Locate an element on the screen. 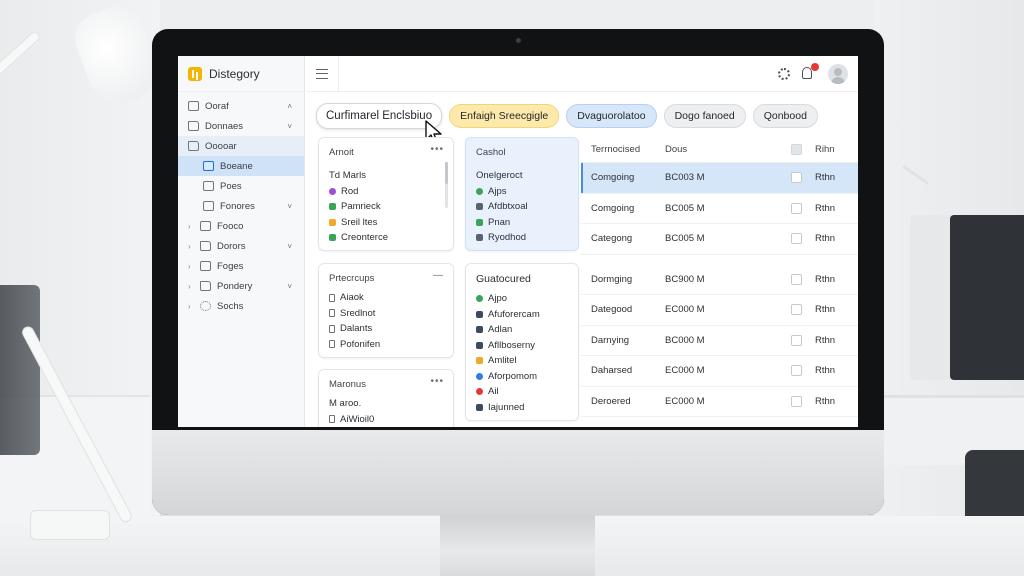  list-item: Rod is located at coordinates (358, 192).